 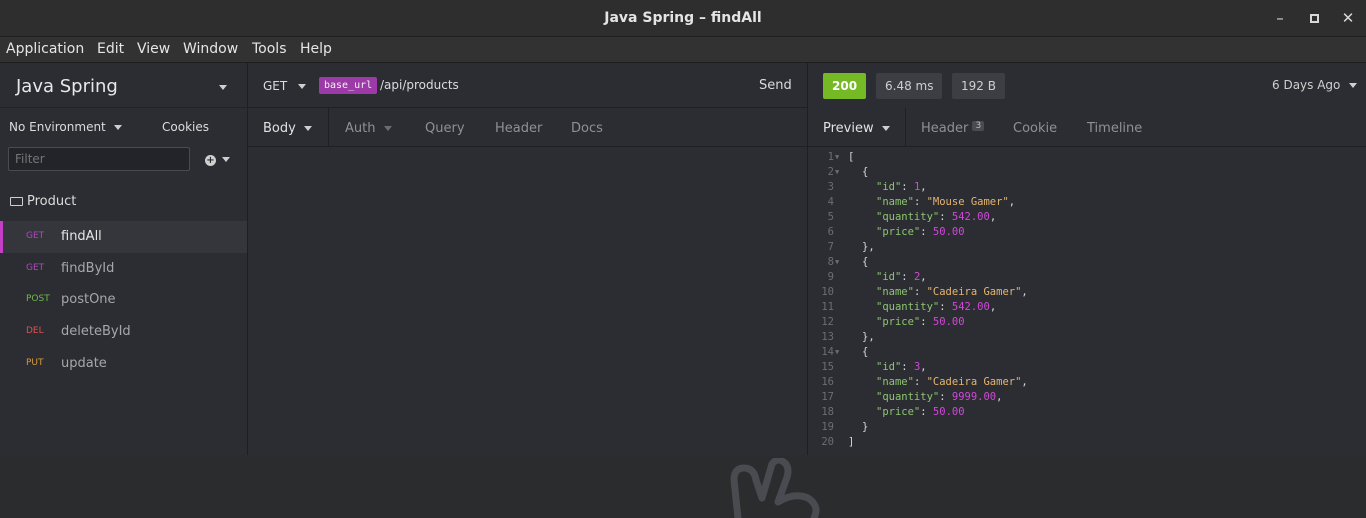 I want to click on folder-product: Product, so click(x=43, y=201).